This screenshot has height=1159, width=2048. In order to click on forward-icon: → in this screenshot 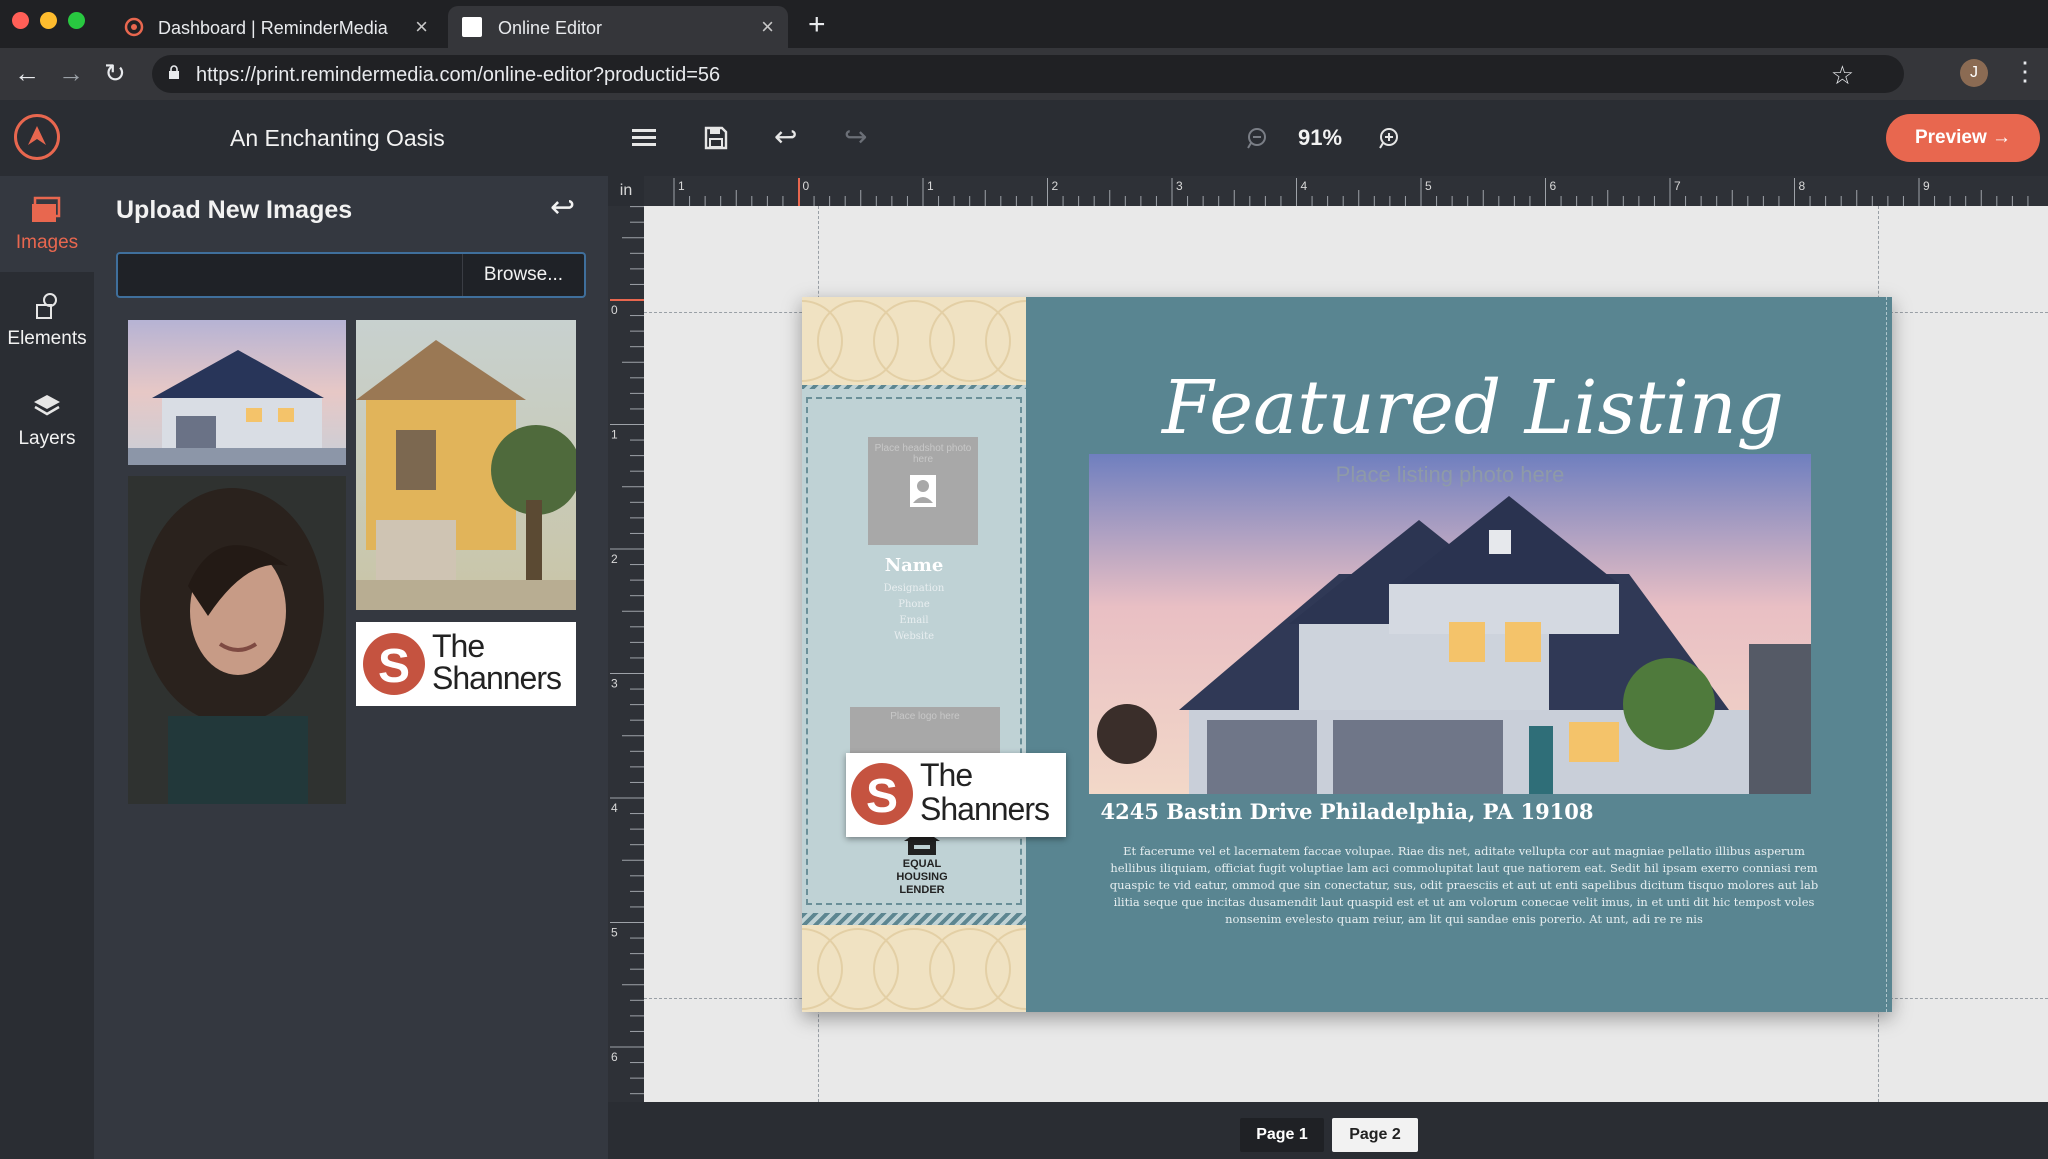, I will do `click(71, 73)`.